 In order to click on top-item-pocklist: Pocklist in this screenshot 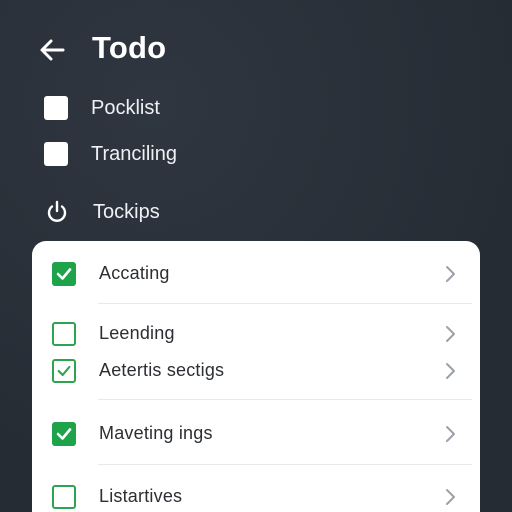, I will do `click(102, 108)`.